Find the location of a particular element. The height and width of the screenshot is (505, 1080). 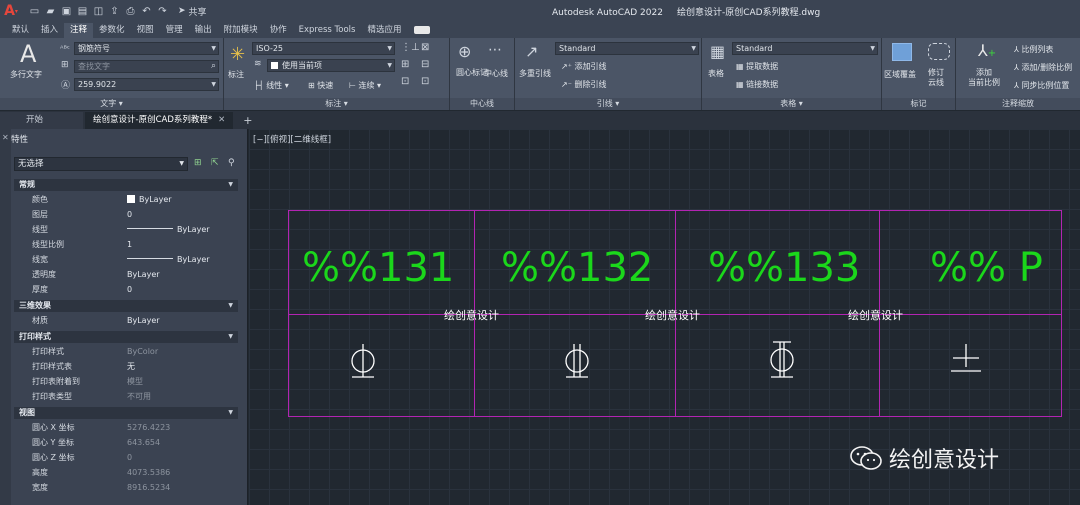

mtext-button: 多行文字 is located at coordinates (26, 74).